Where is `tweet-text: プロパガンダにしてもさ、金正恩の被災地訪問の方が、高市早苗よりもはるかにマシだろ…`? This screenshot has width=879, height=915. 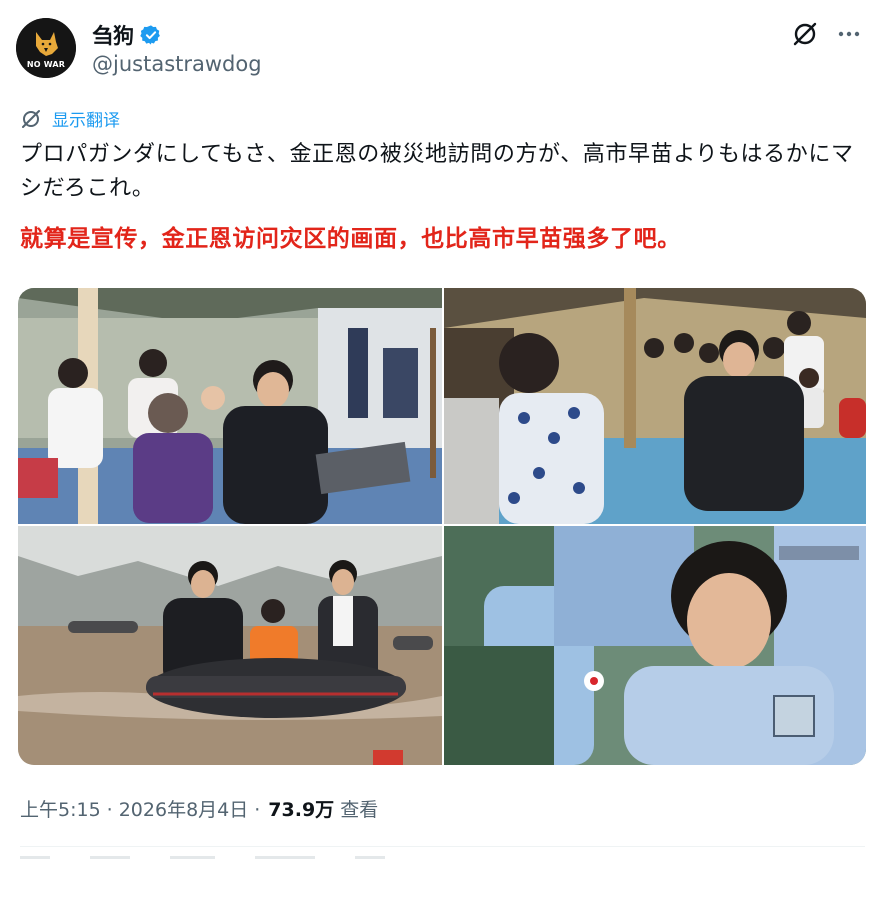 tweet-text: プロパガンダにしてもさ、金正恩の被災地訪問の方が、高市早苗よりもはるかにマシだろ… is located at coordinates (437, 171).